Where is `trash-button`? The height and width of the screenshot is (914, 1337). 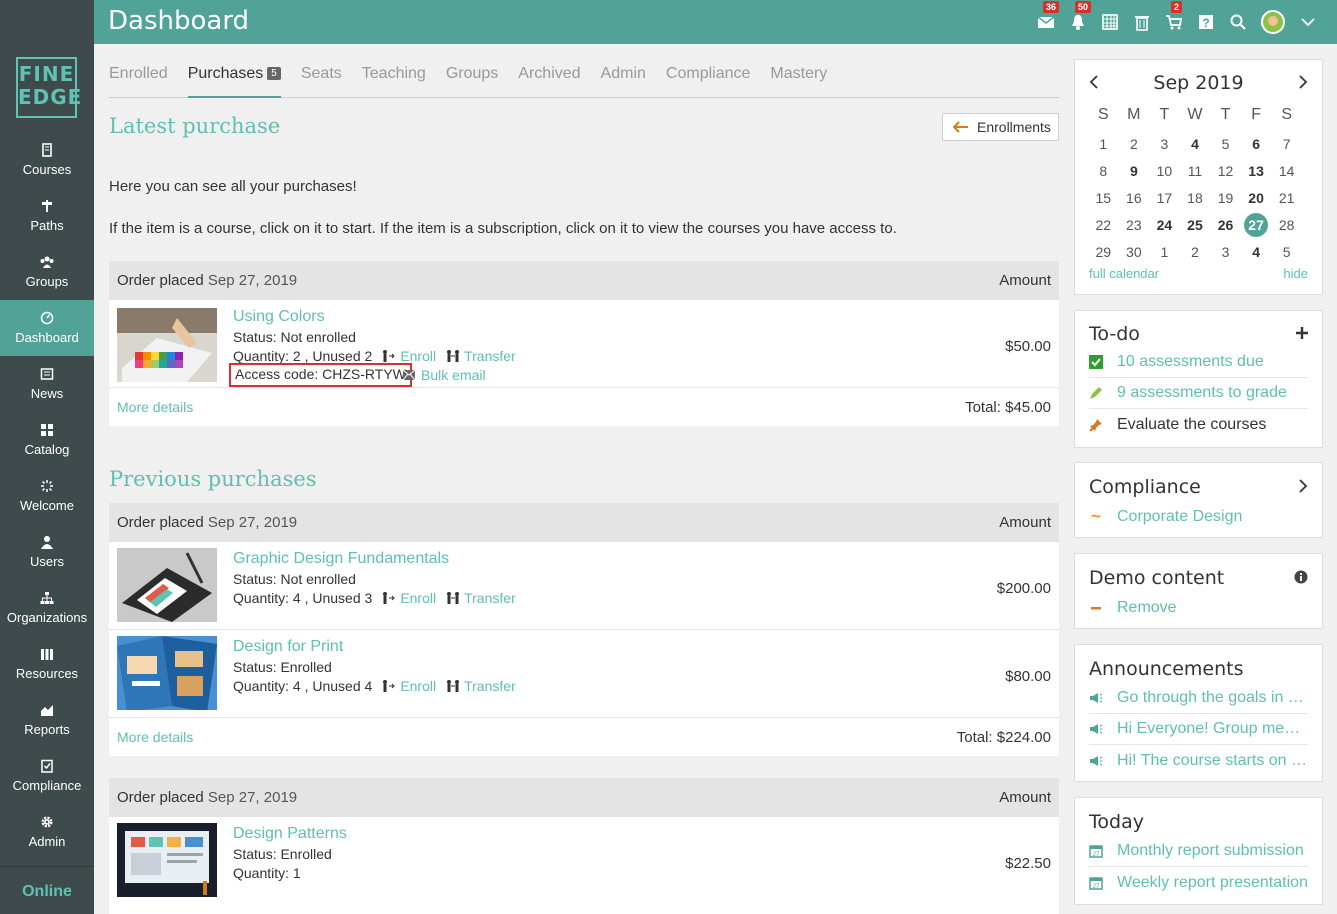
trash-button is located at coordinates (1142, 22).